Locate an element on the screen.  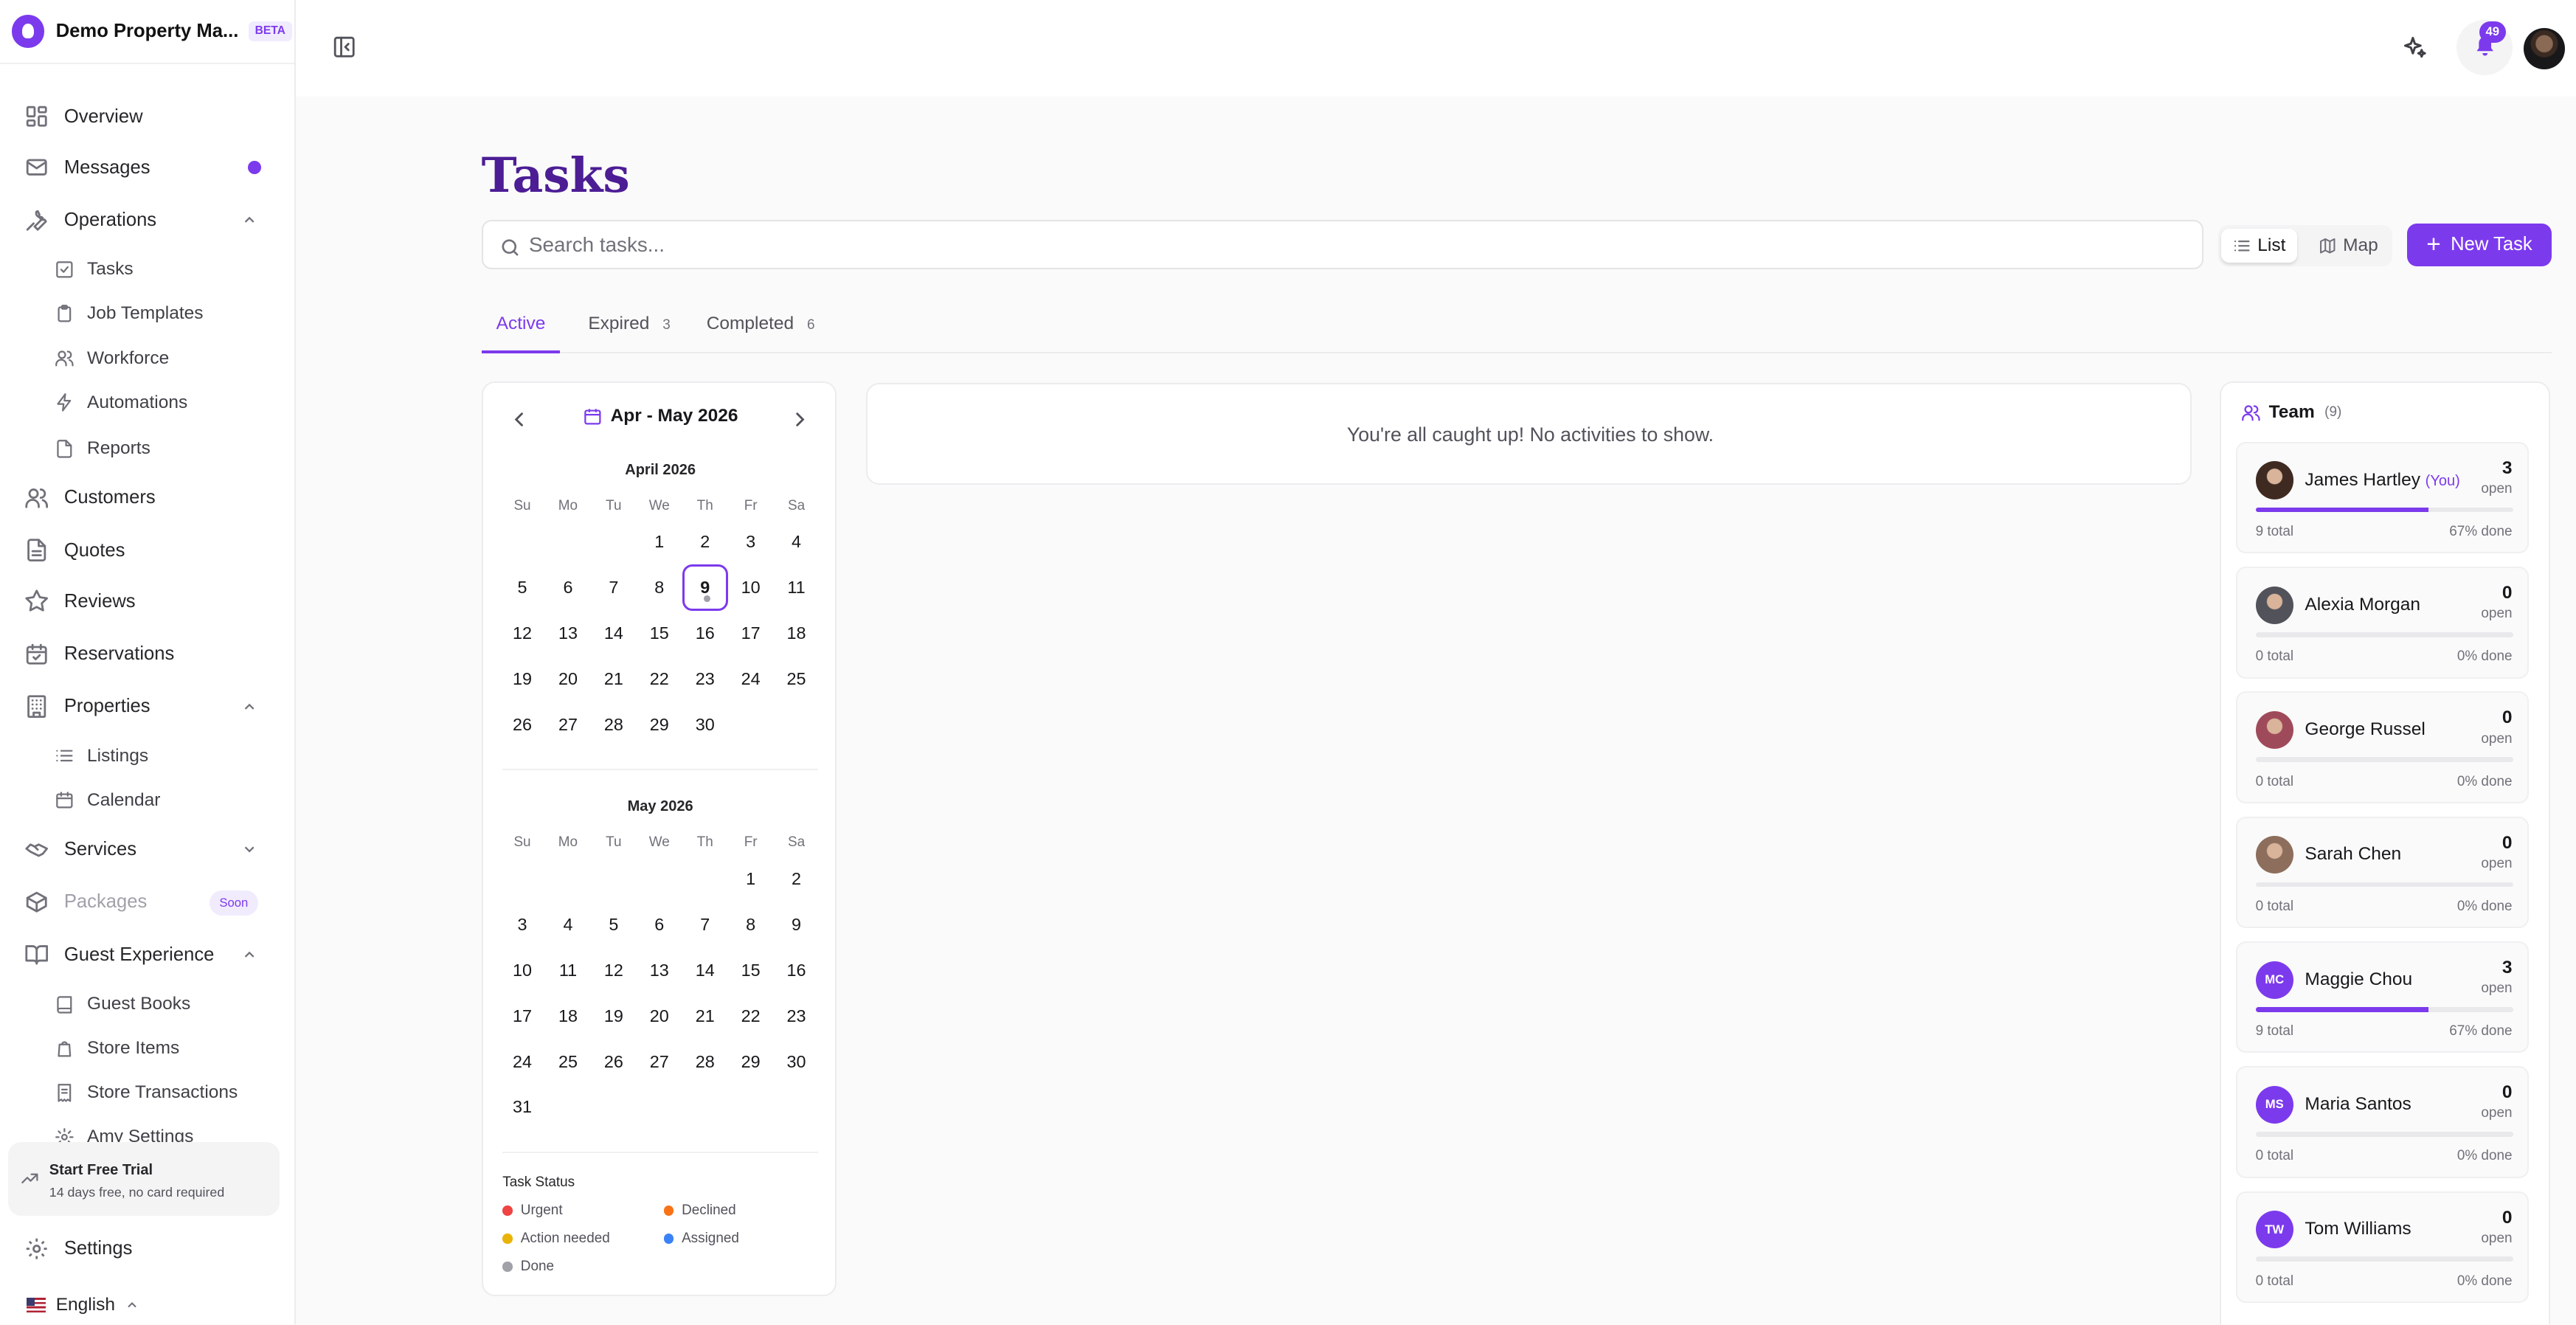
sidebar-item-messages: Messages is located at coordinates (148, 167).